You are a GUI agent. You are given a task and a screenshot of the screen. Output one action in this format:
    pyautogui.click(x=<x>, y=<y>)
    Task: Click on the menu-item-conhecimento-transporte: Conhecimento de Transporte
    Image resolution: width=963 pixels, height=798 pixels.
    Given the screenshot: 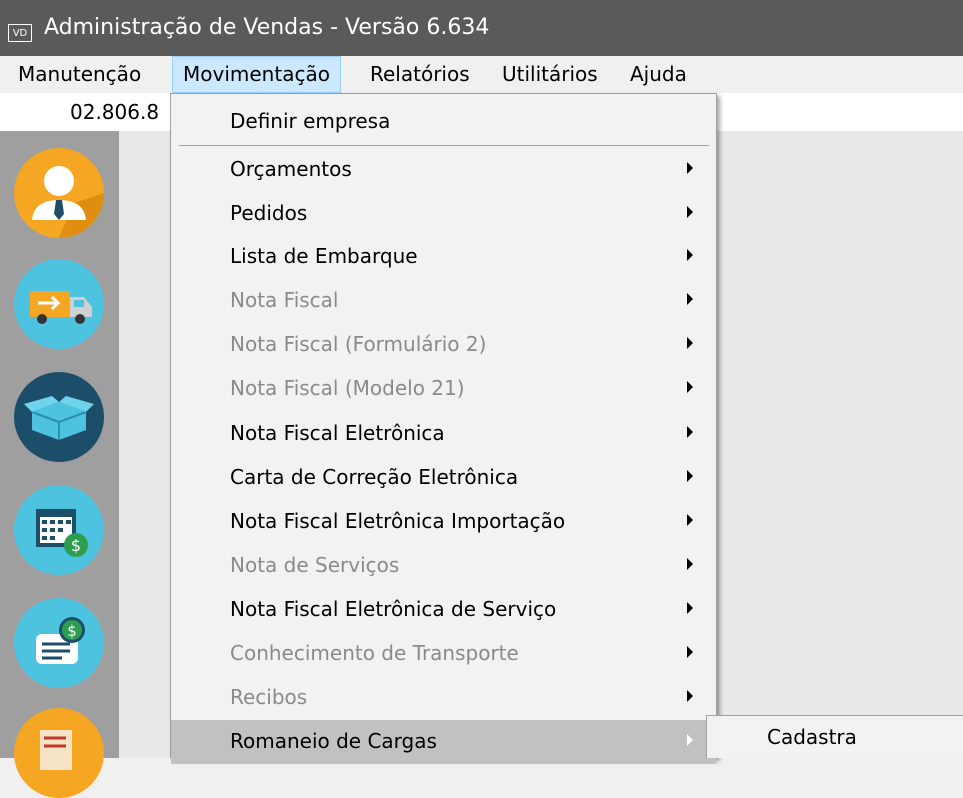 What is the action you would take?
    pyautogui.click(x=443, y=654)
    